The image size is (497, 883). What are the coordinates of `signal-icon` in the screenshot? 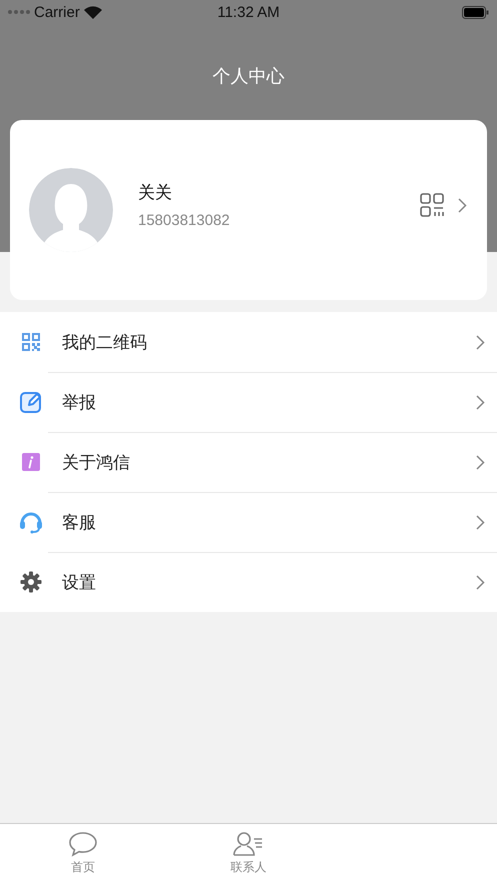 It's located at (19, 12).